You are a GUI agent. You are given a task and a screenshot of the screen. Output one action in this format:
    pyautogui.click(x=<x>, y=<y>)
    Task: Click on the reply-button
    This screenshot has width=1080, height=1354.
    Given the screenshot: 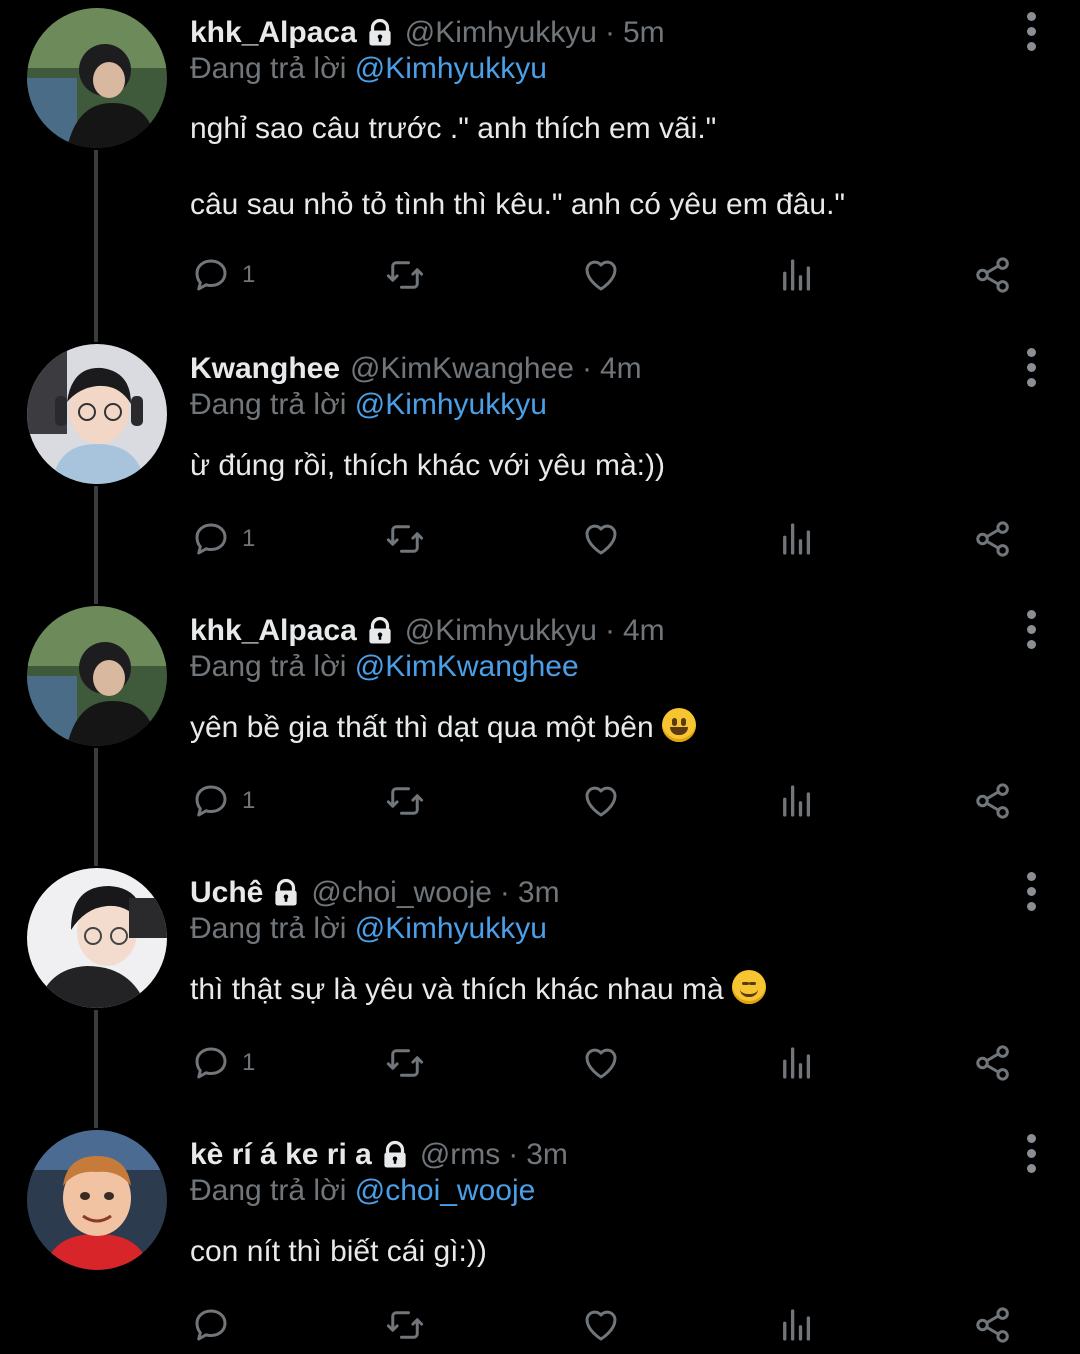 What is the action you would take?
    pyautogui.click(x=211, y=1325)
    